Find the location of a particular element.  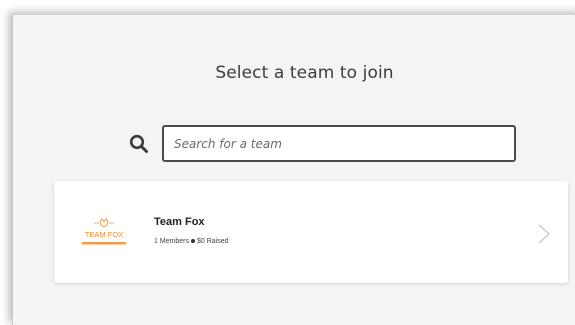

fox-logo-icon: TEAM FOX is located at coordinates (104, 234).